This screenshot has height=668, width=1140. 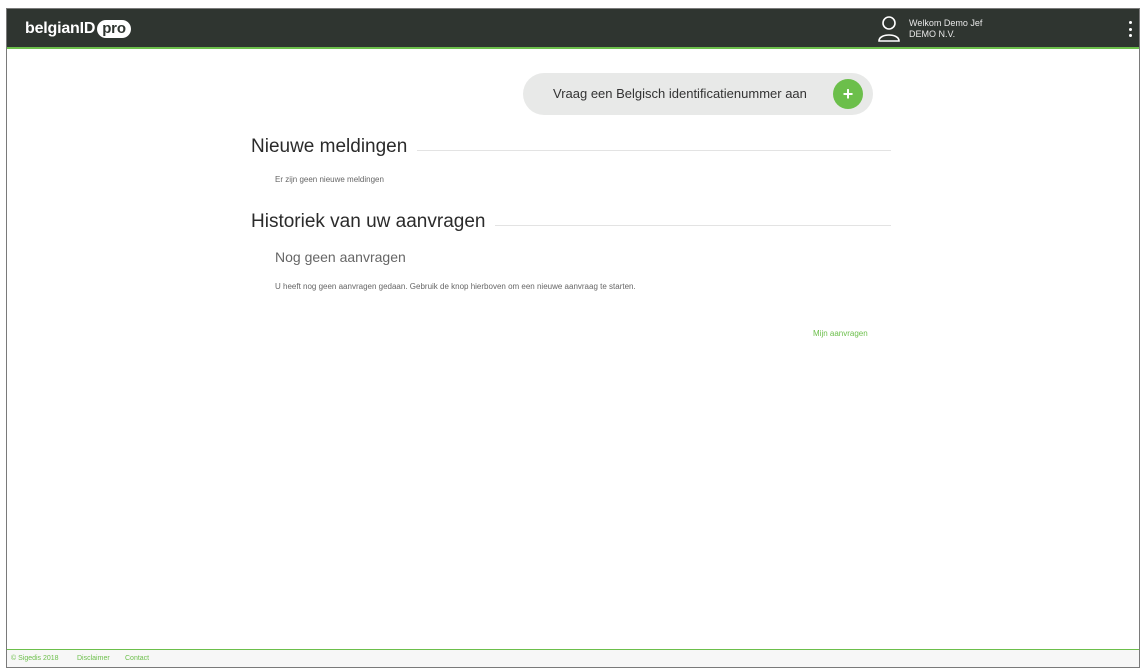 I want to click on history-title: Historiek van uw aanvragen, so click(x=373, y=222).